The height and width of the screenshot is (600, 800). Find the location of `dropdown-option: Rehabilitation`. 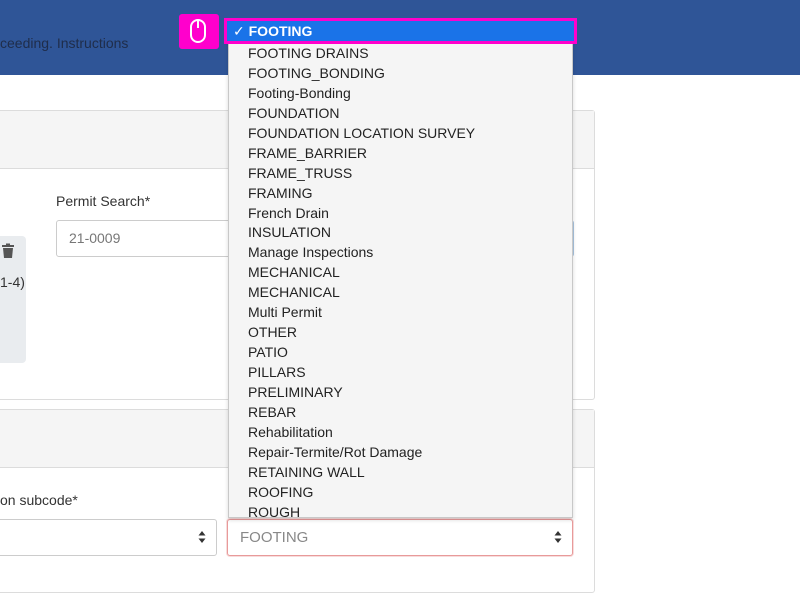

dropdown-option: Rehabilitation is located at coordinates (400, 432).